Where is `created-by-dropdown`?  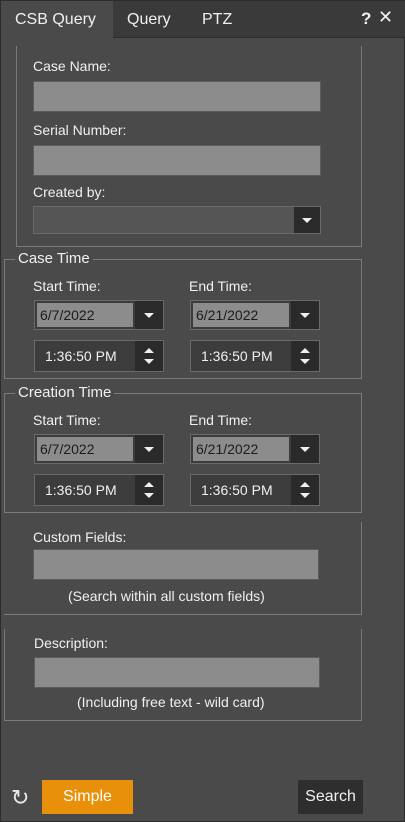
created-by-dropdown is located at coordinates (177, 220).